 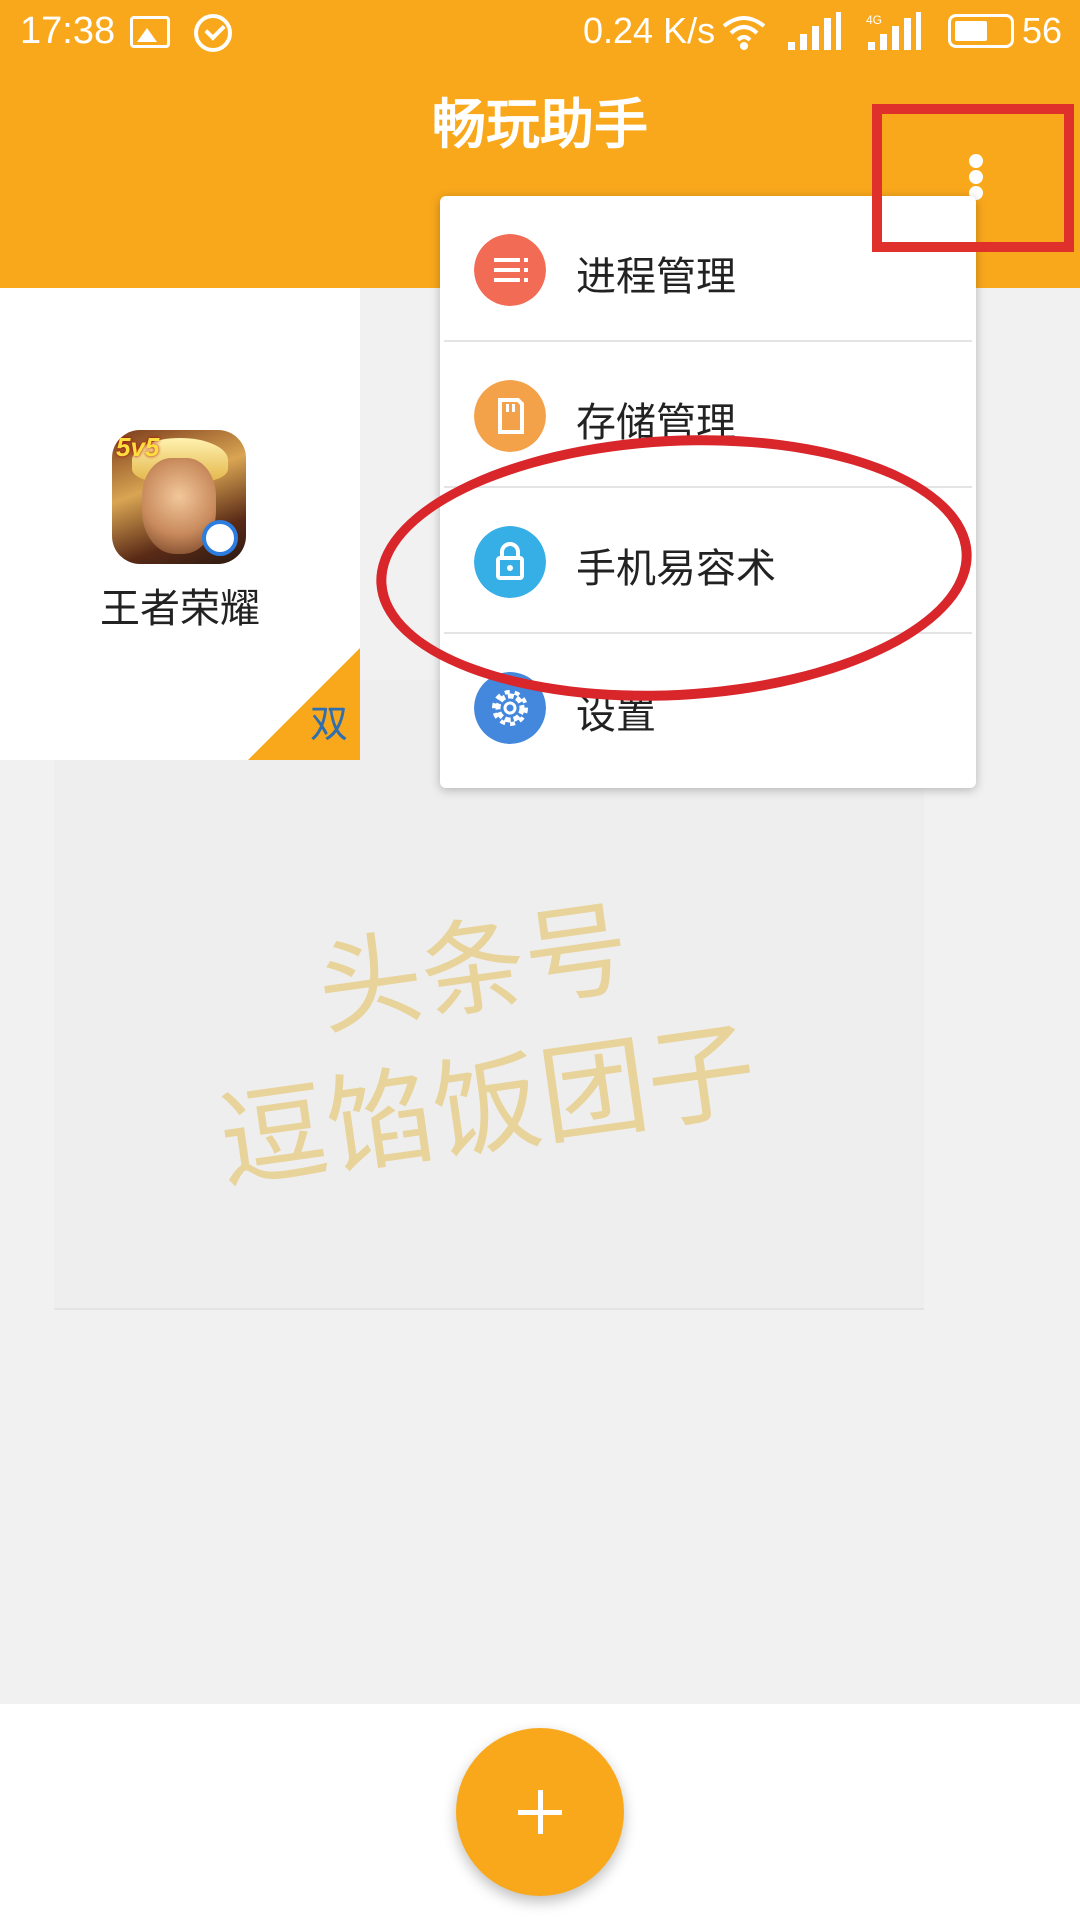 What do you see at coordinates (744, 33) in the screenshot?
I see `wifi-icon` at bounding box center [744, 33].